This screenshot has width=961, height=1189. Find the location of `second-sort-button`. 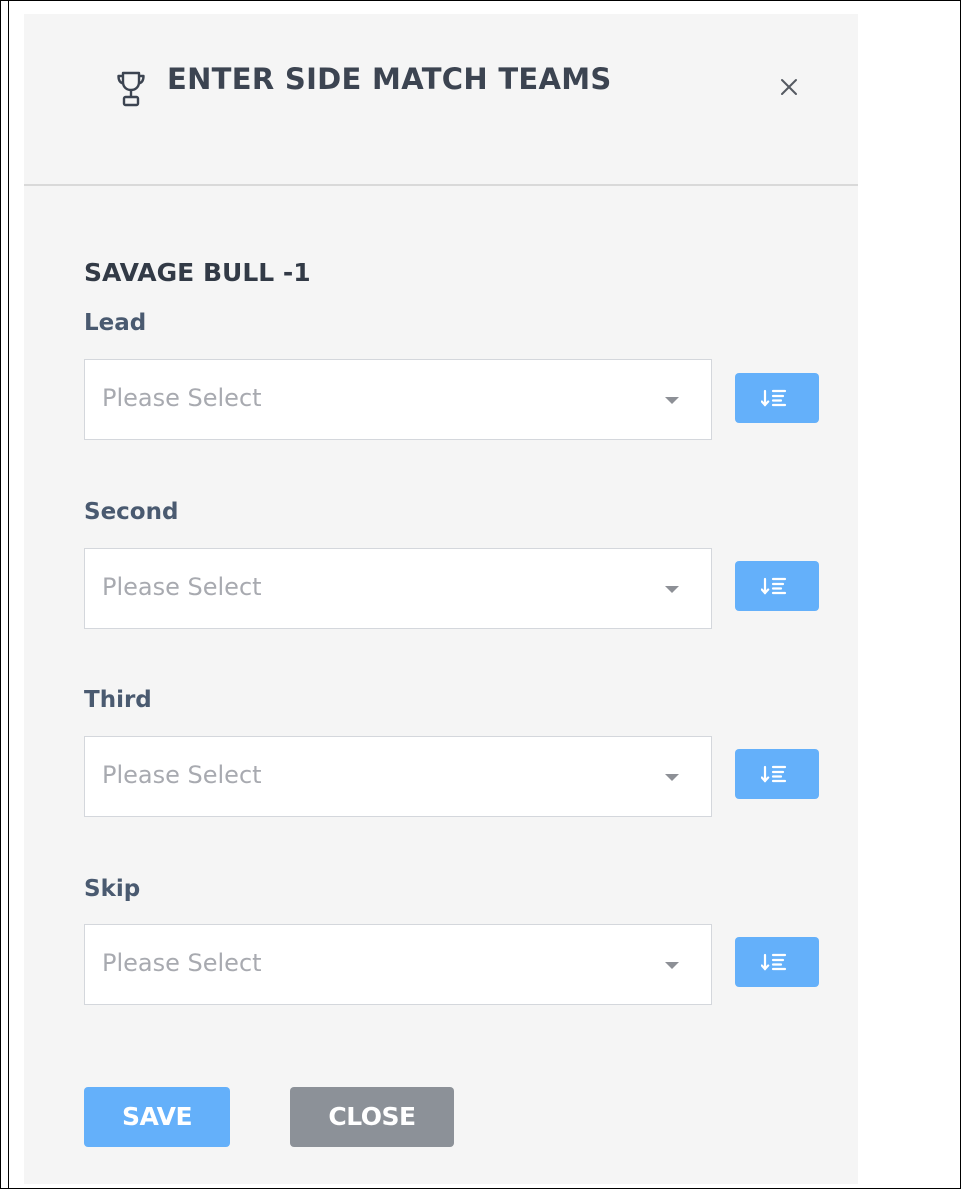

second-sort-button is located at coordinates (777, 586).